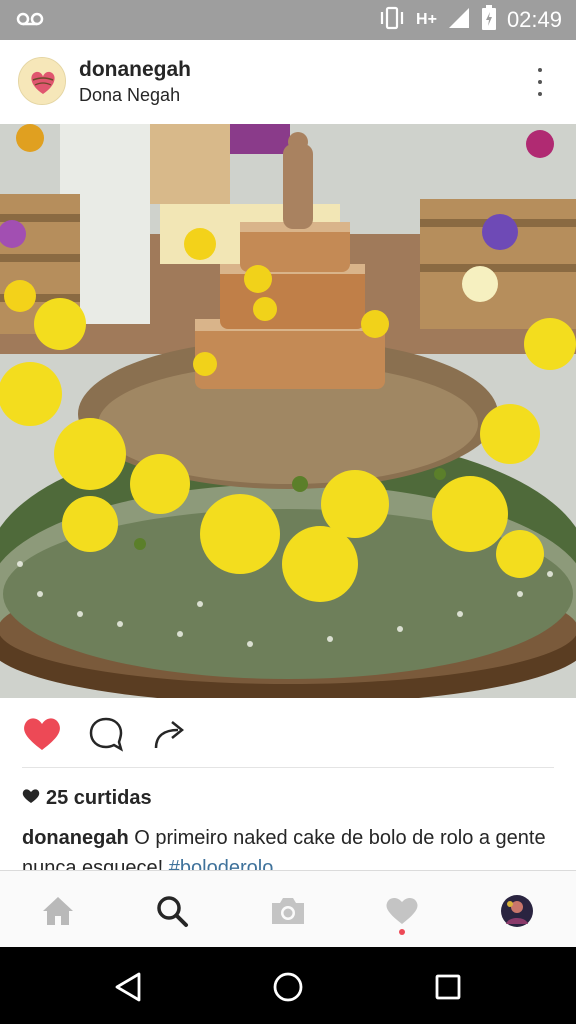  Describe the element at coordinates (128, 987) in the screenshot. I see `back-icon` at that location.